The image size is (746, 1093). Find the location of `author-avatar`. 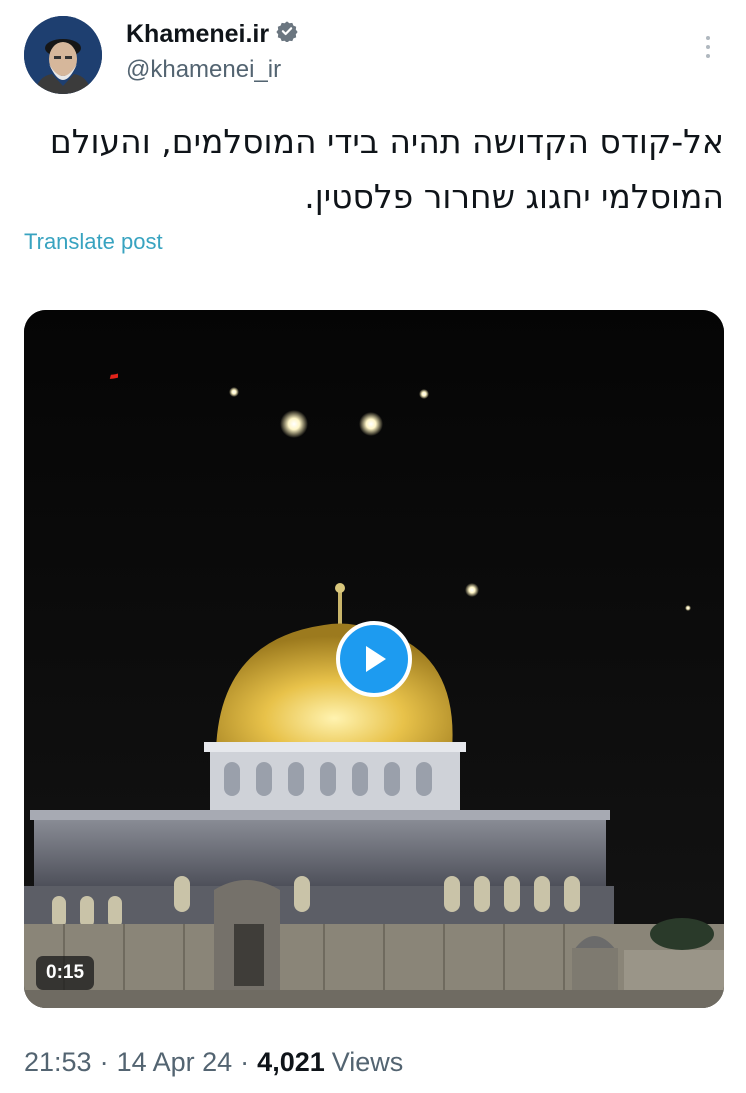

author-avatar is located at coordinates (63, 55).